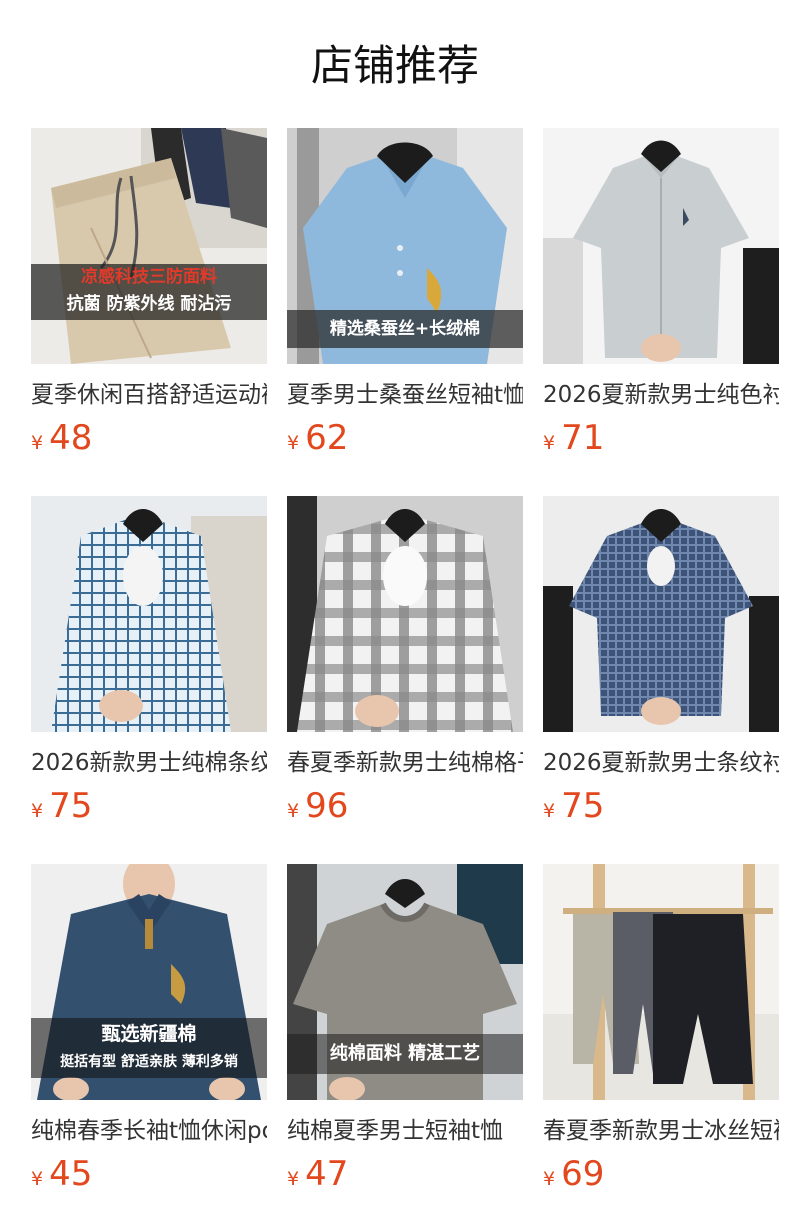 The width and height of the screenshot is (790, 1232). Describe the element at coordinates (149, 982) in the screenshot. I see `product-image: 甄选新疆棉 挺括有型 舒适亲肤 薄利多销` at that location.